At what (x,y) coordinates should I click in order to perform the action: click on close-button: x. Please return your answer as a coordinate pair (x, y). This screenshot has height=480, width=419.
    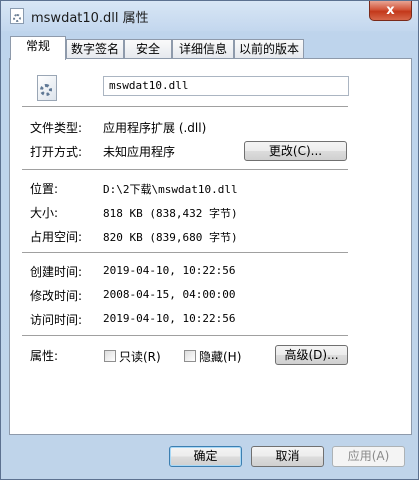
    Looking at the image, I should click on (390, 11).